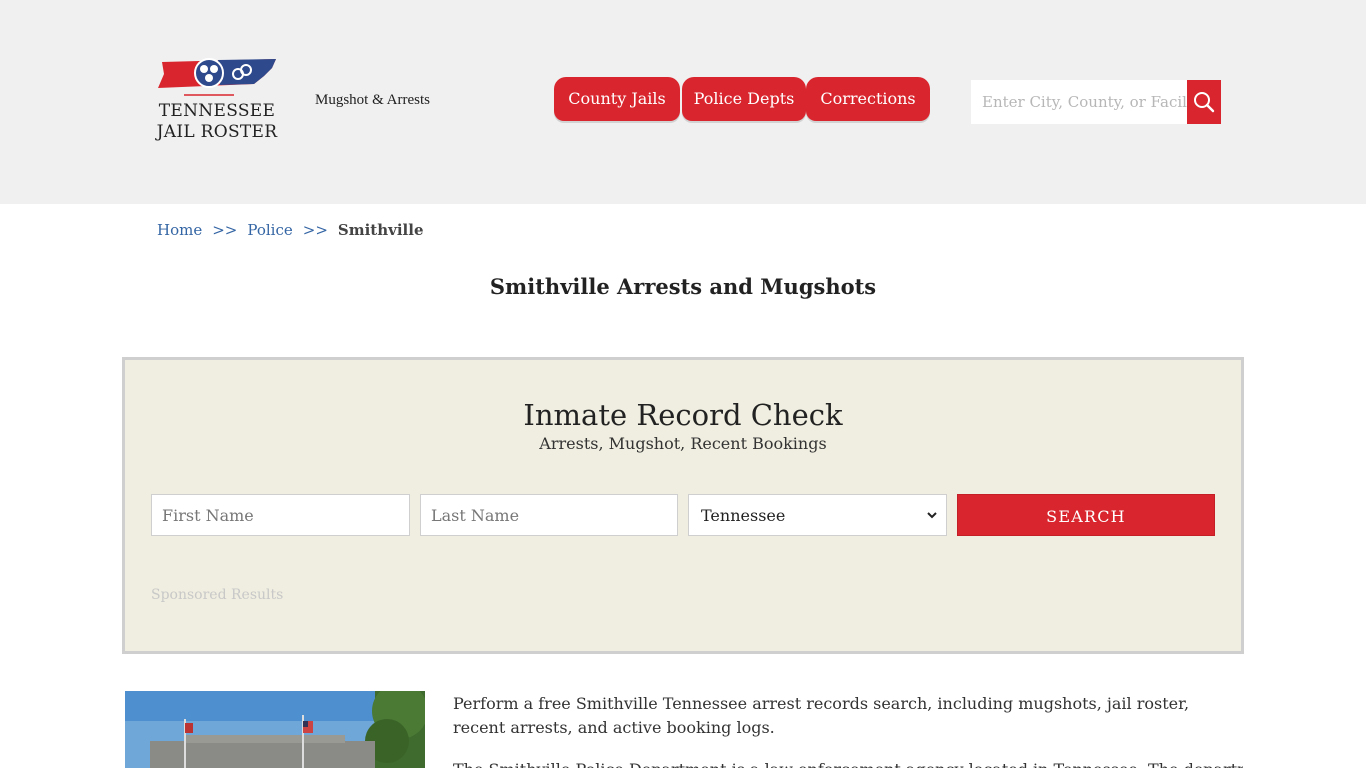 The image size is (1366, 768). I want to click on first-name-input, so click(280, 515).